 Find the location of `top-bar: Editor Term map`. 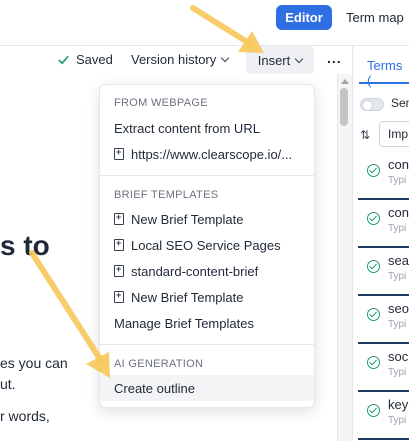

top-bar: Editor Term map is located at coordinates (204, 23).